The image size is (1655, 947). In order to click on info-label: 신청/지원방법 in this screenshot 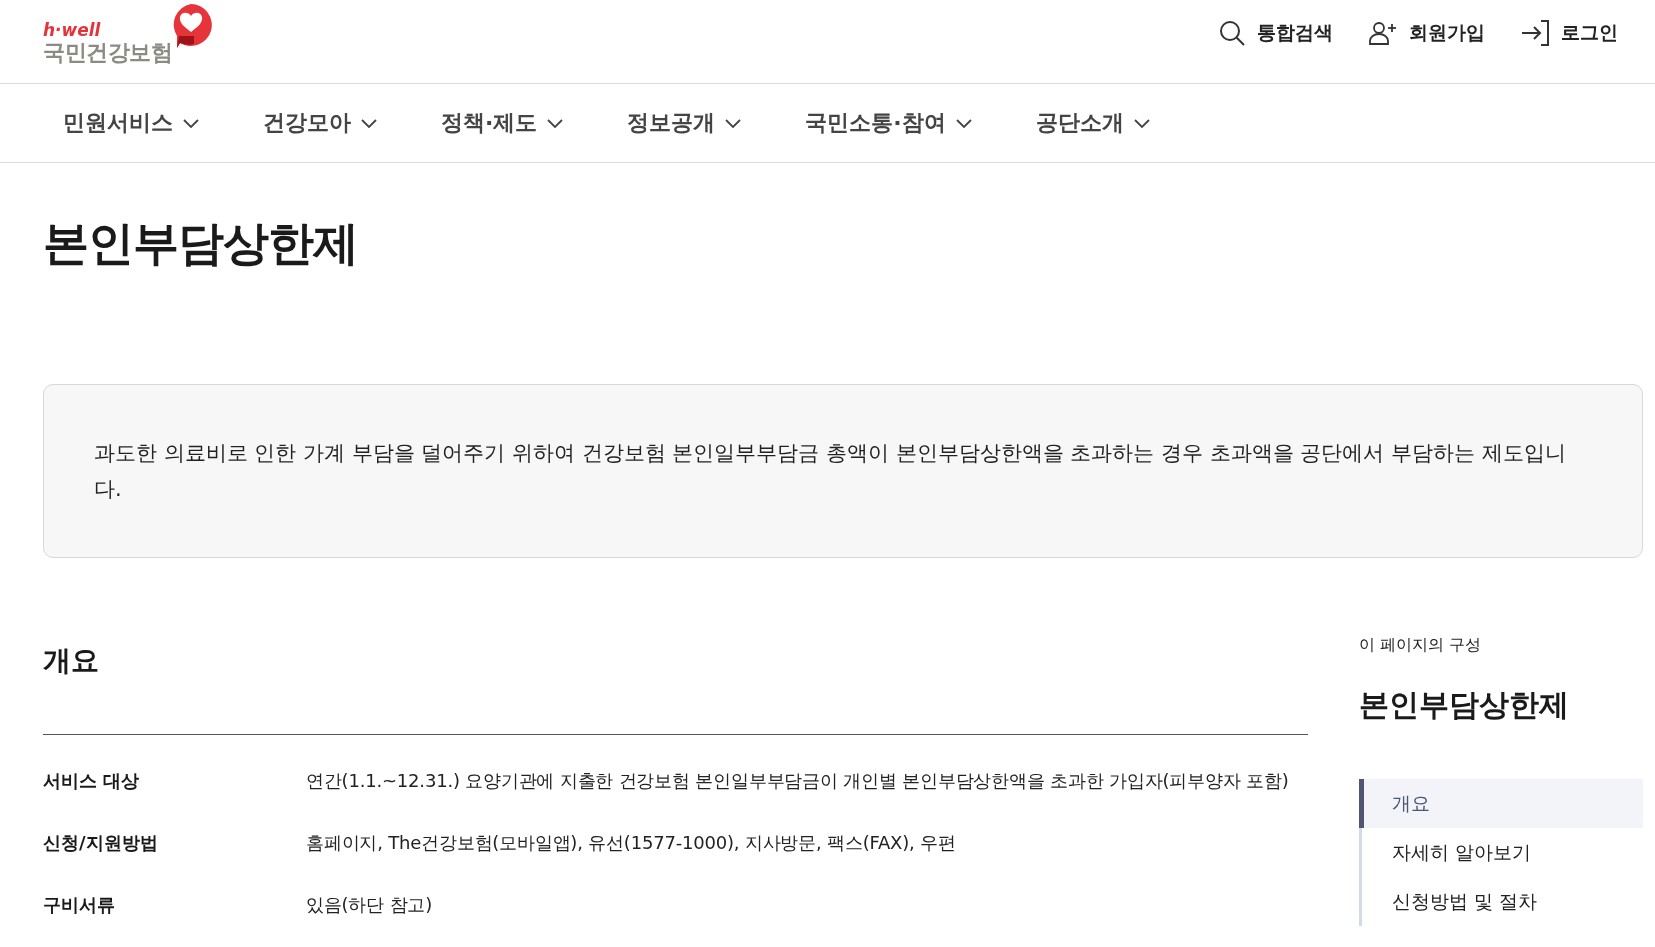, I will do `click(101, 843)`.